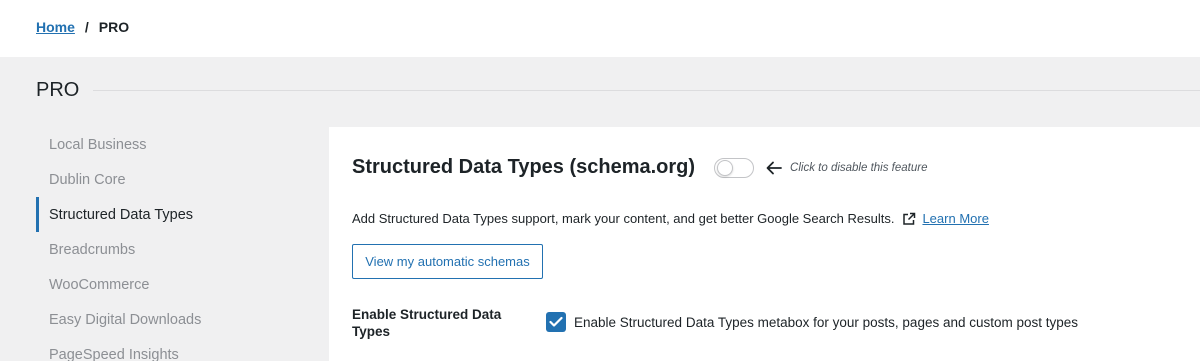 The width and height of the screenshot is (1200, 361). I want to click on breadcrumb: Home / PRO, so click(82, 27).